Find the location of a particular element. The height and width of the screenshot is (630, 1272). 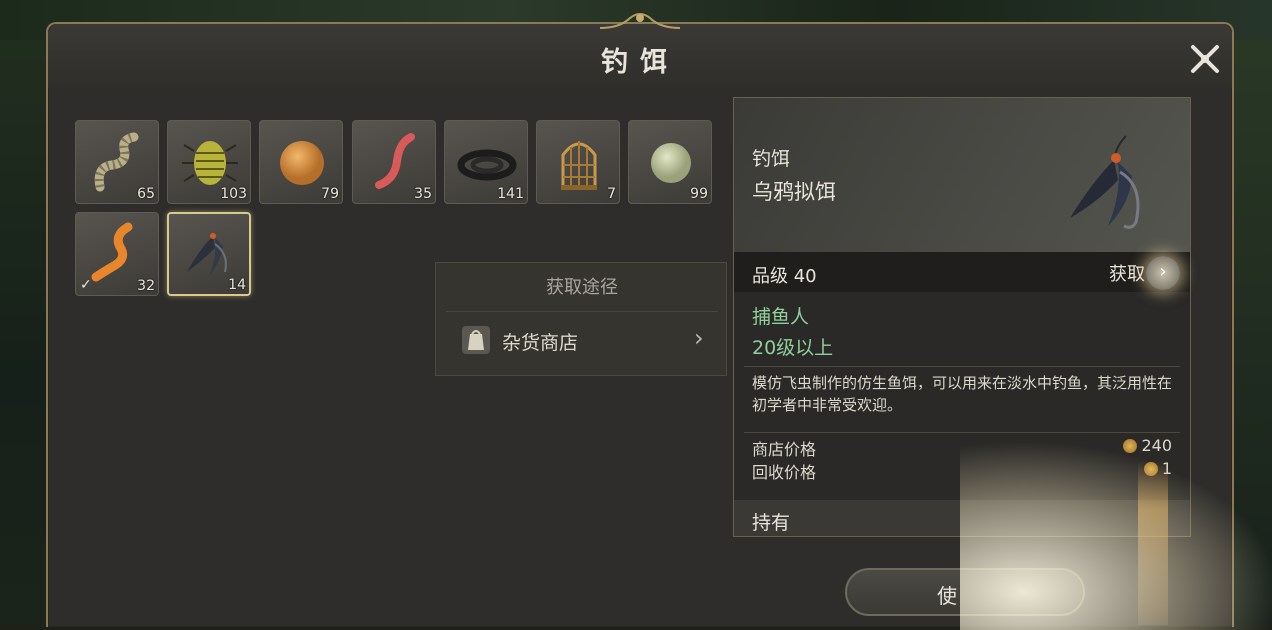

acquisition-title: 获取途径 is located at coordinates (582, 287).